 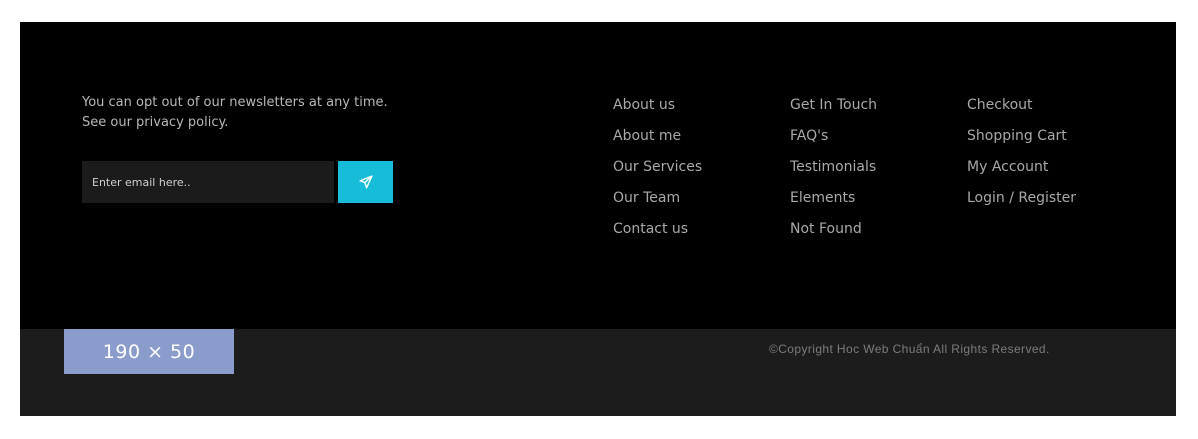 I want to click on logo-placeholder: 190 × 50, so click(x=149, y=351).